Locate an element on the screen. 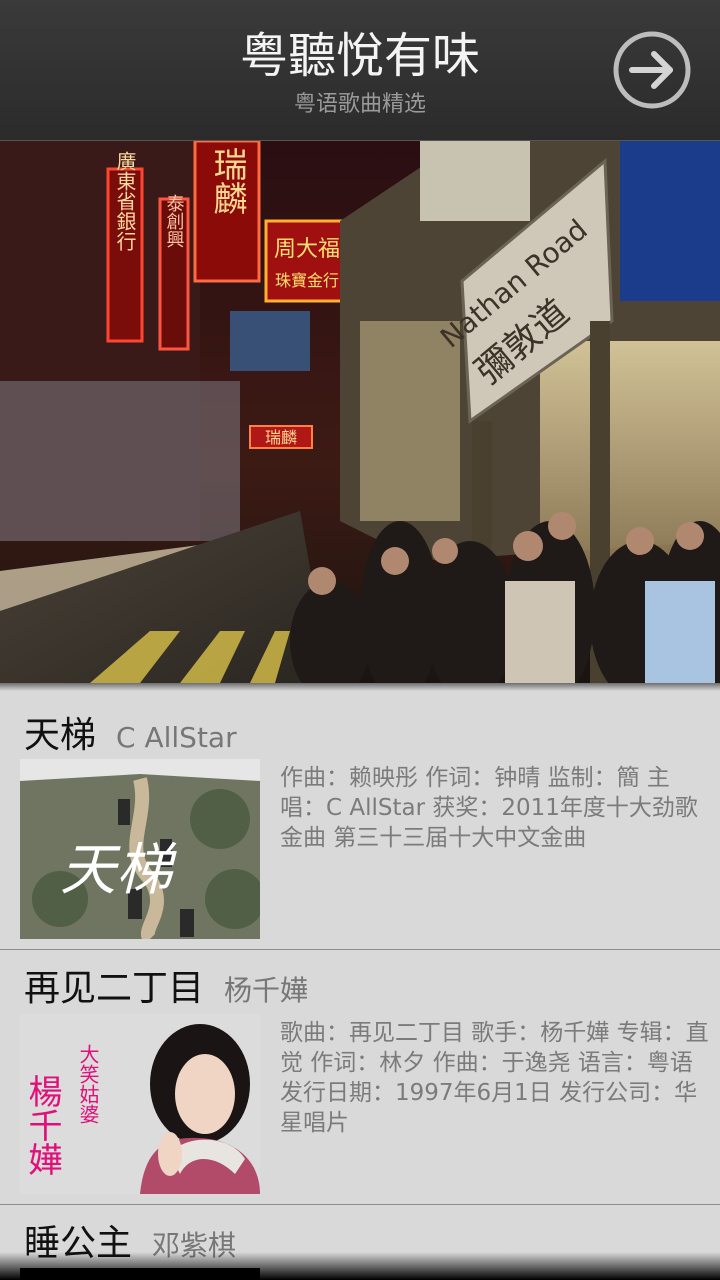 This screenshot has height=1280, width=720. title-bar: 粤聽悅有味 粤语歌曲精选 is located at coordinates (360, 70).